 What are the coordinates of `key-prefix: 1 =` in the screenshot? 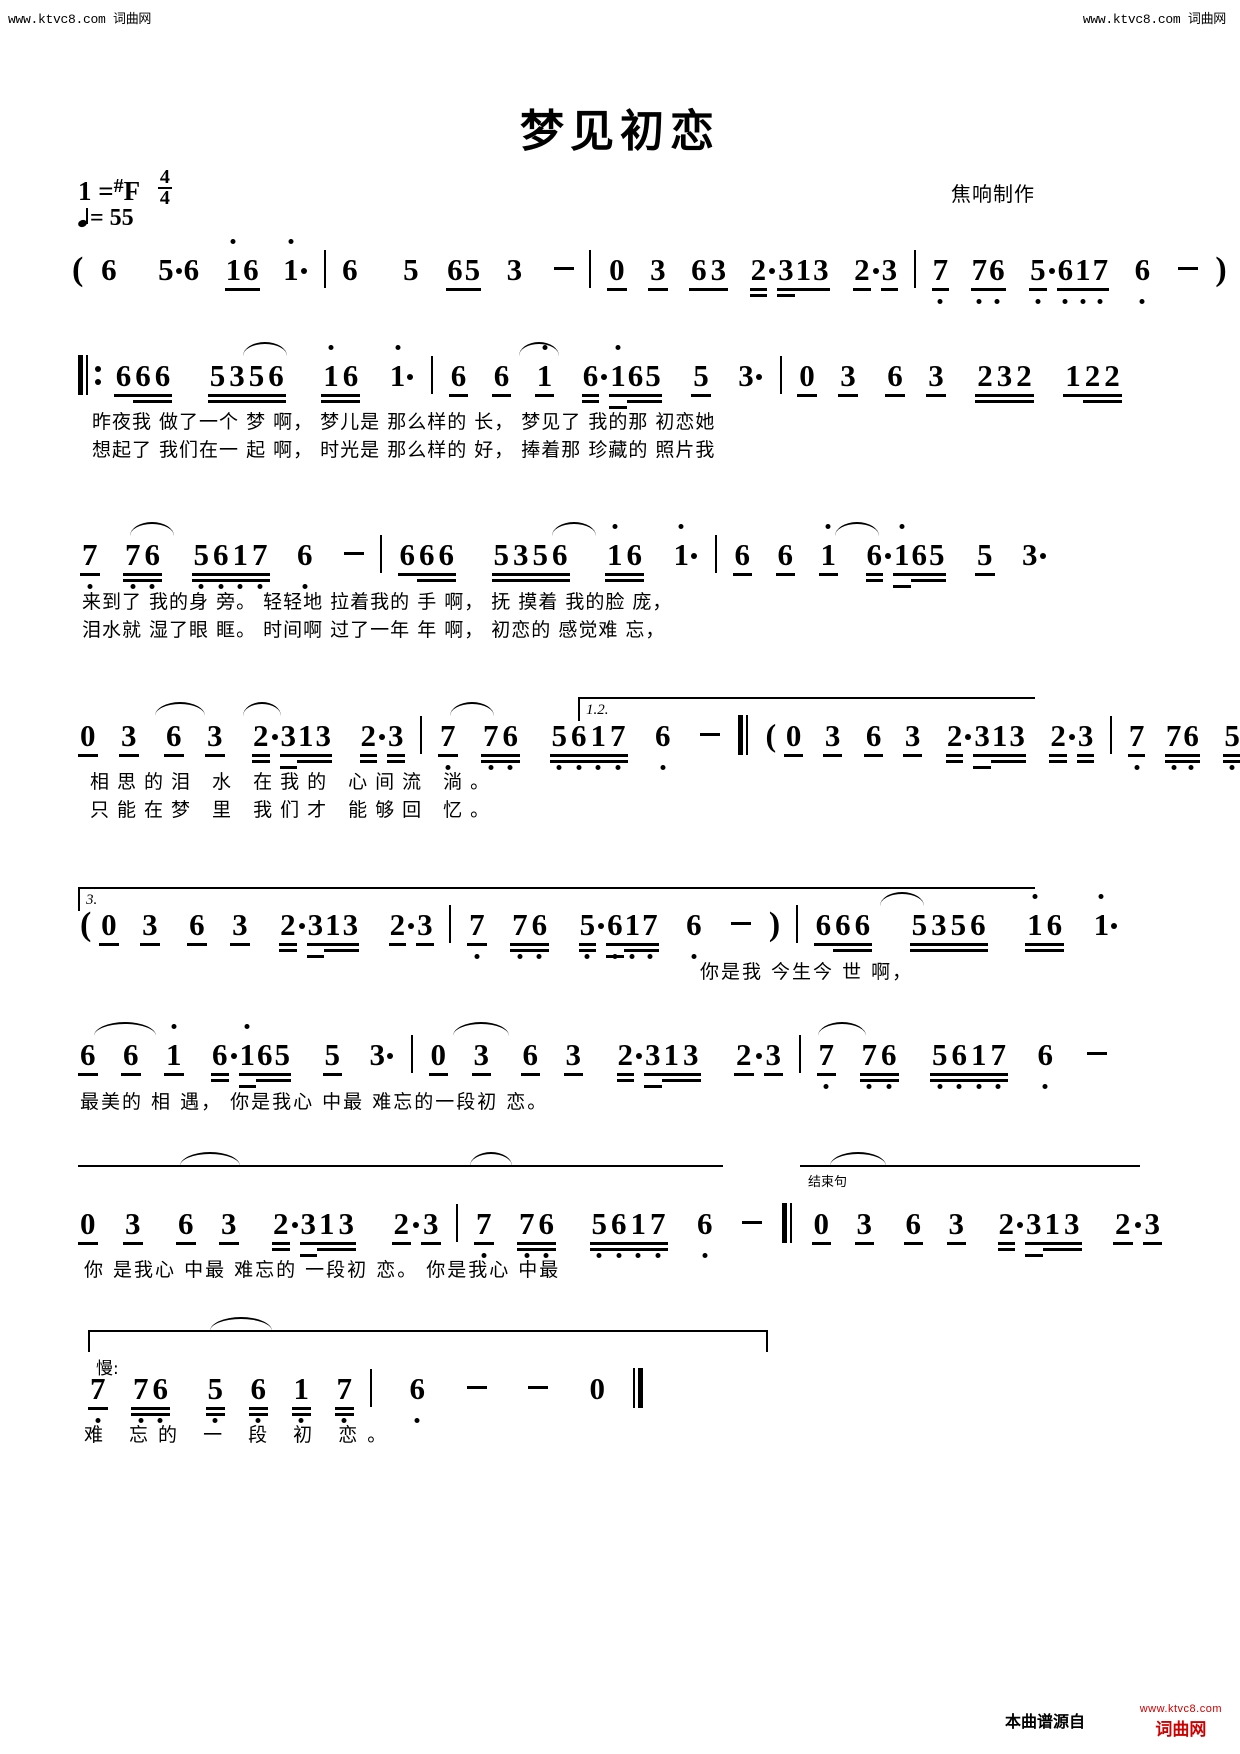 It's located at (96, 191).